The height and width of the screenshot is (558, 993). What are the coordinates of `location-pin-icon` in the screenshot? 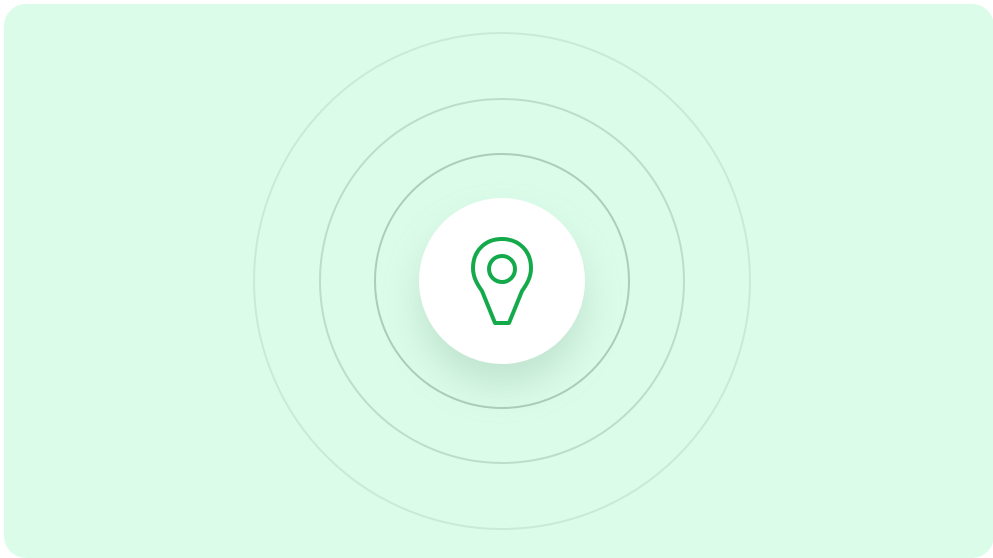 It's located at (502, 281).